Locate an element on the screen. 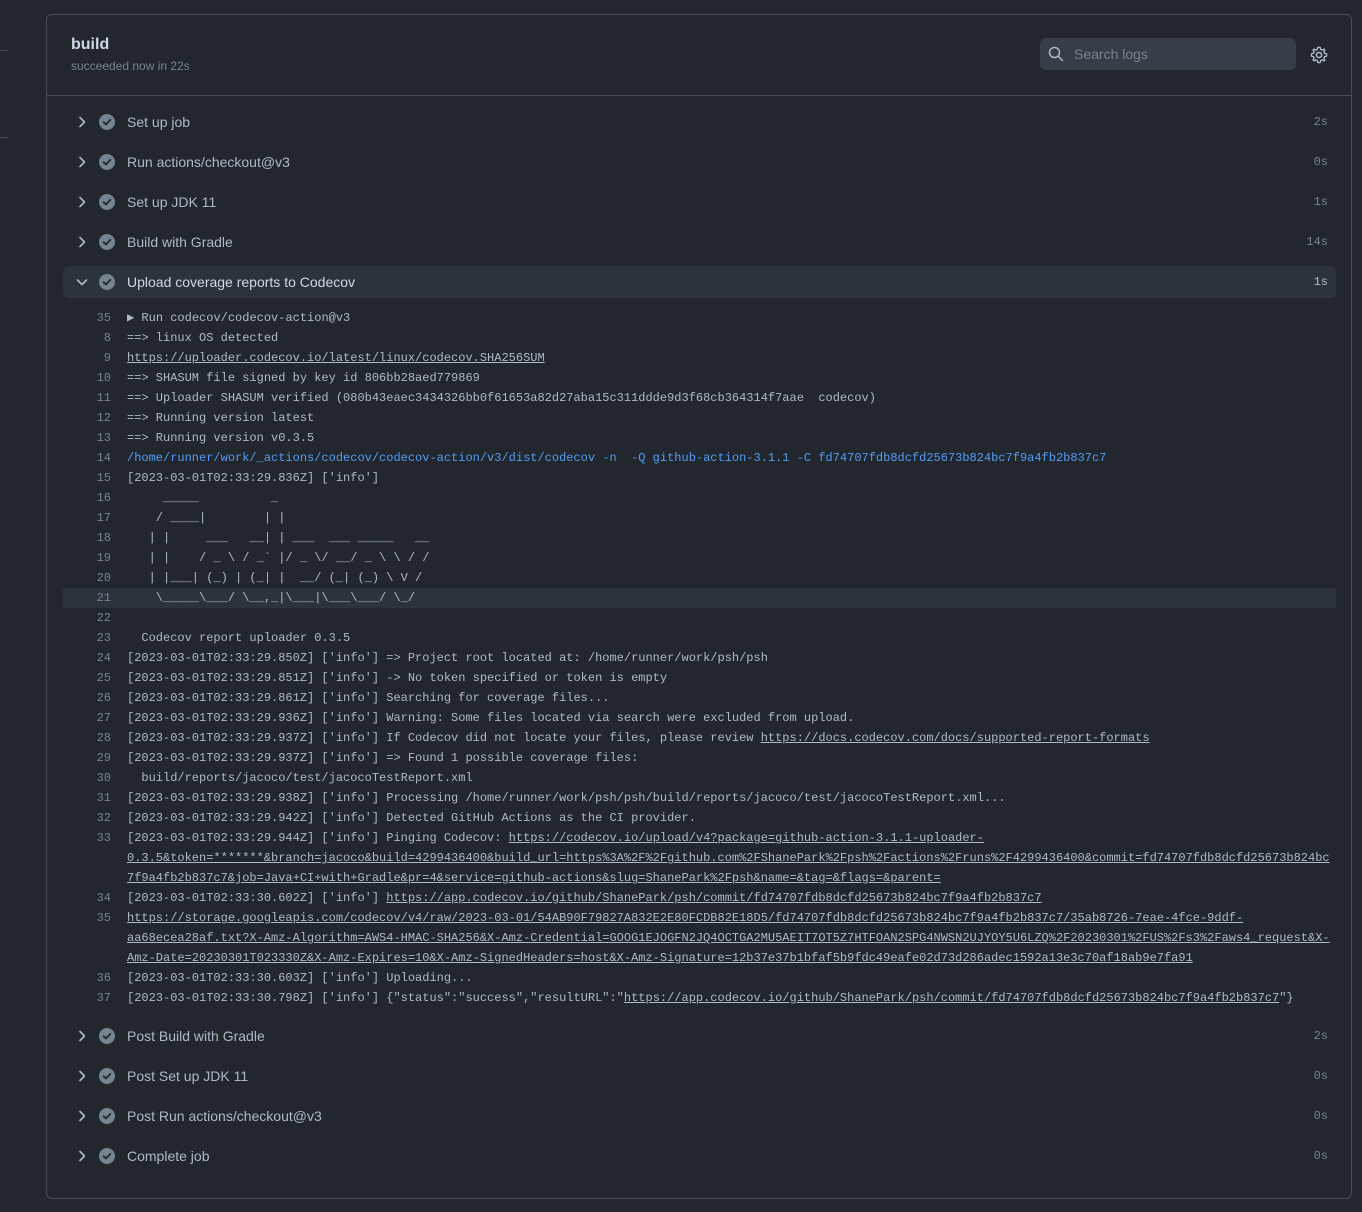  line-number: 8 is located at coordinates (87, 338).